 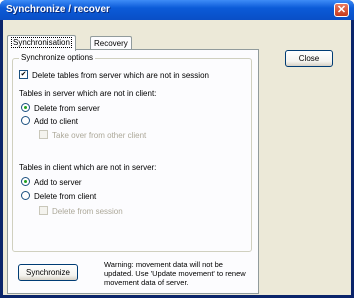 What do you see at coordinates (99, 135) in the screenshot?
I see `take-over-label: Take over from other client` at bounding box center [99, 135].